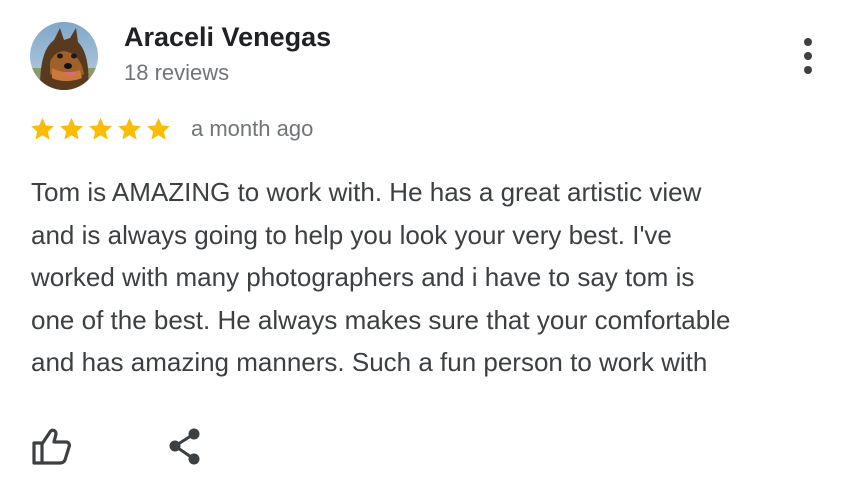 This screenshot has width=849, height=495. I want to click on thumbs-up-icon, so click(51, 446).